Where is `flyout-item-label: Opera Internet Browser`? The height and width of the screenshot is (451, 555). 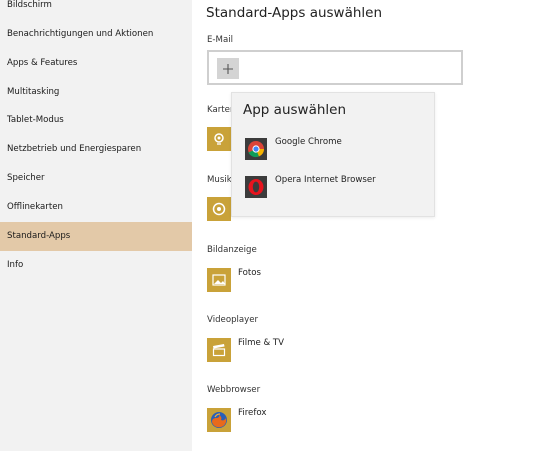 flyout-item-label: Opera Internet Browser is located at coordinates (325, 180).